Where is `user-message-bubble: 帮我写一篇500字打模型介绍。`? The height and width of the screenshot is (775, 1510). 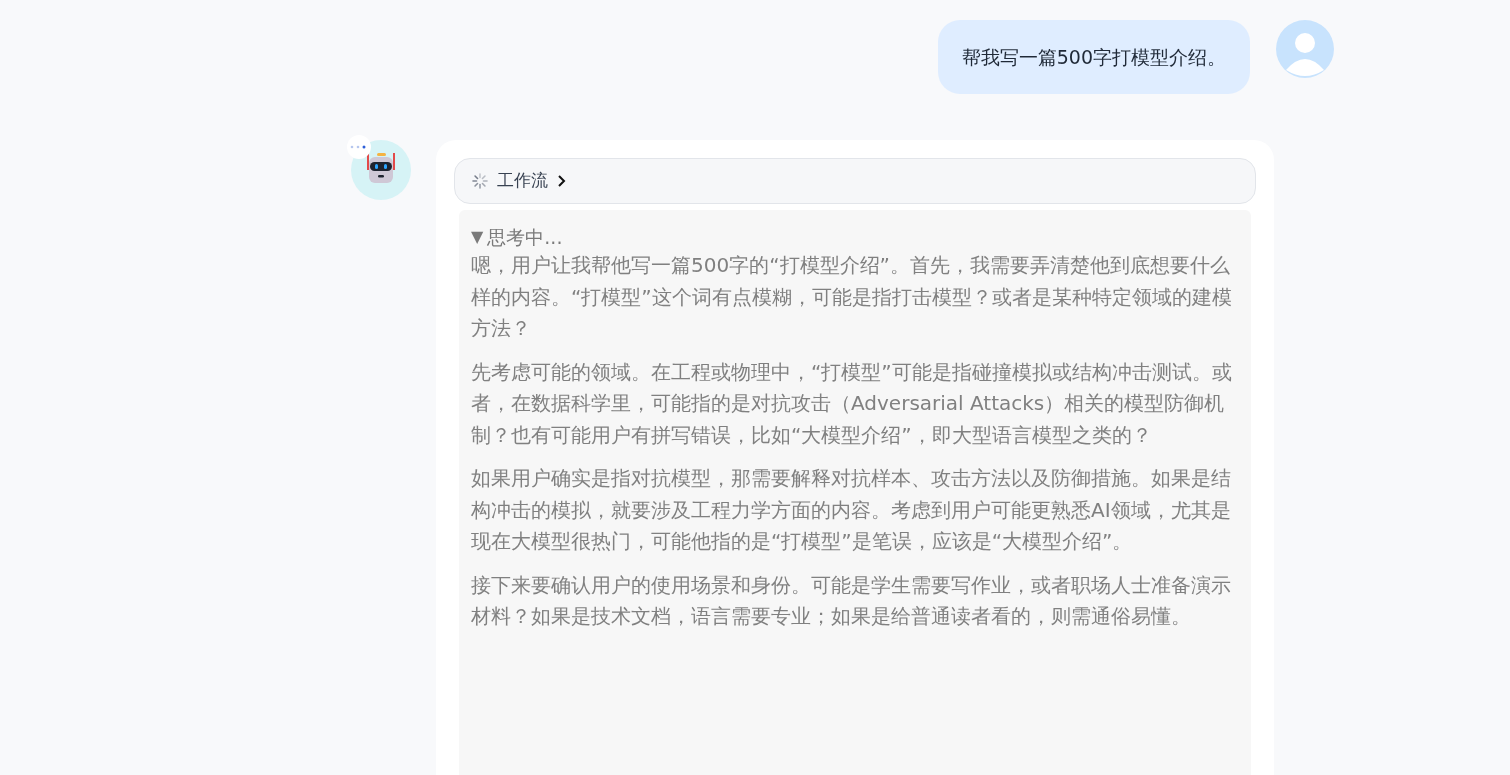
user-message-bubble: 帮我写一篇500字打模型介绍。 is located at coordinates (1093, 57).